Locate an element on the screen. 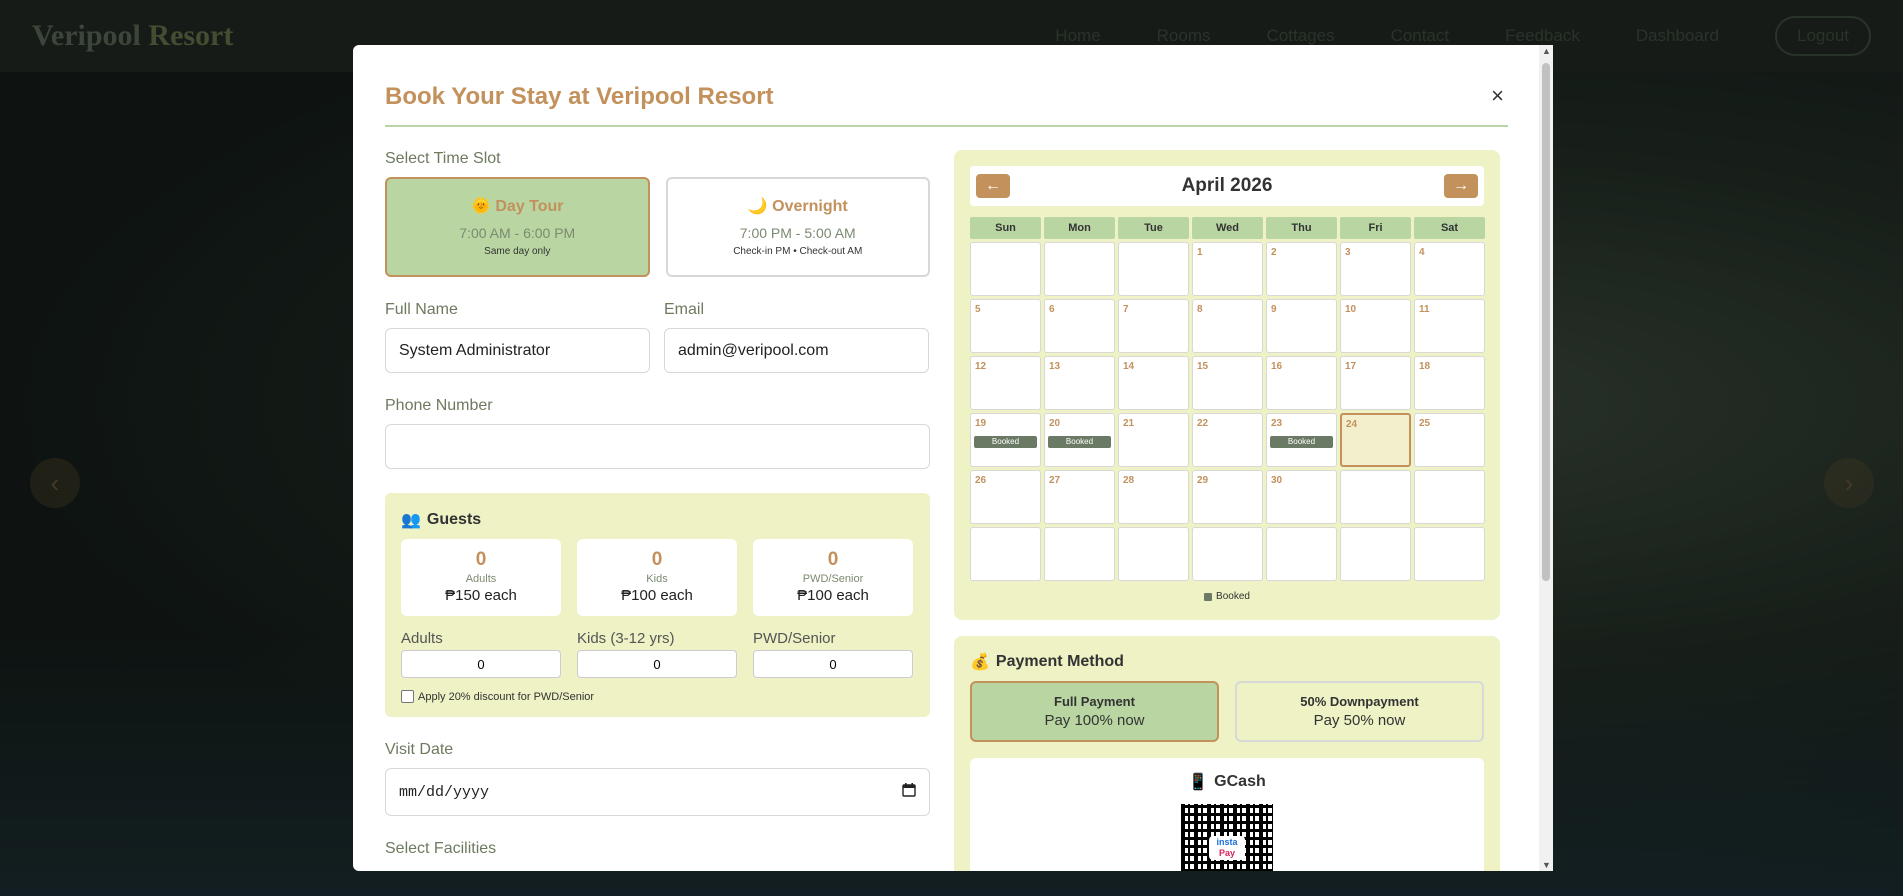 The image size is (1903, 896). scrollbar-thumb is located at coordinates (1546, 322).